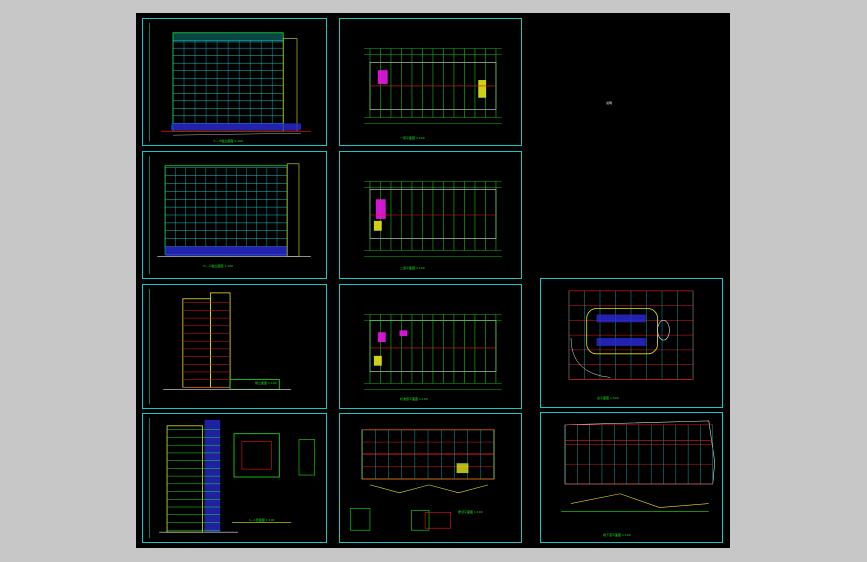 This screenshot has height=562, width=867. I want to click on floor-plan-3-drawing, so click(433, 352).